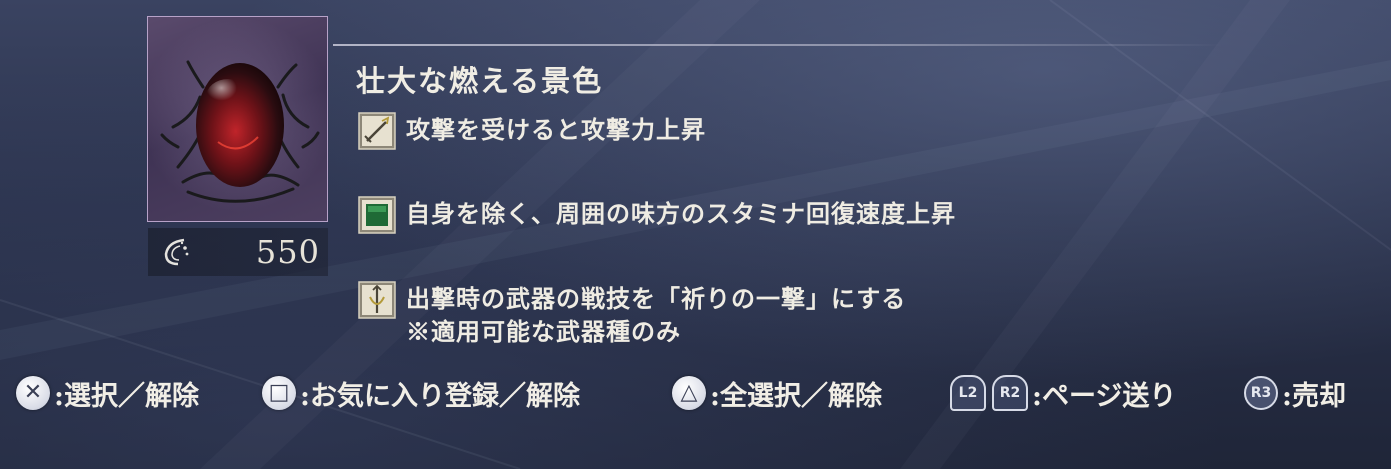 The image size is (1391, 469). What do you see at coordinates (238, 252) in the screenshot?
I see `rune-value-bar: 550` at bounding box center [238, 252].